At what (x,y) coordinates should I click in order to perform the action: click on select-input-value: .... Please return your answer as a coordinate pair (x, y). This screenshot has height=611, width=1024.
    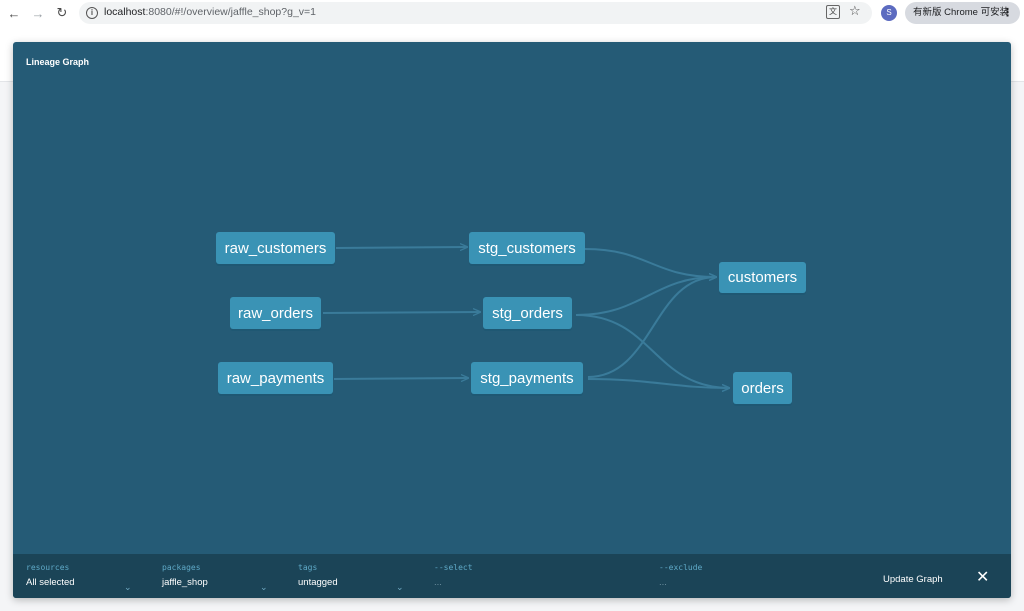
    Looking at the image, I should click on (438, 582).